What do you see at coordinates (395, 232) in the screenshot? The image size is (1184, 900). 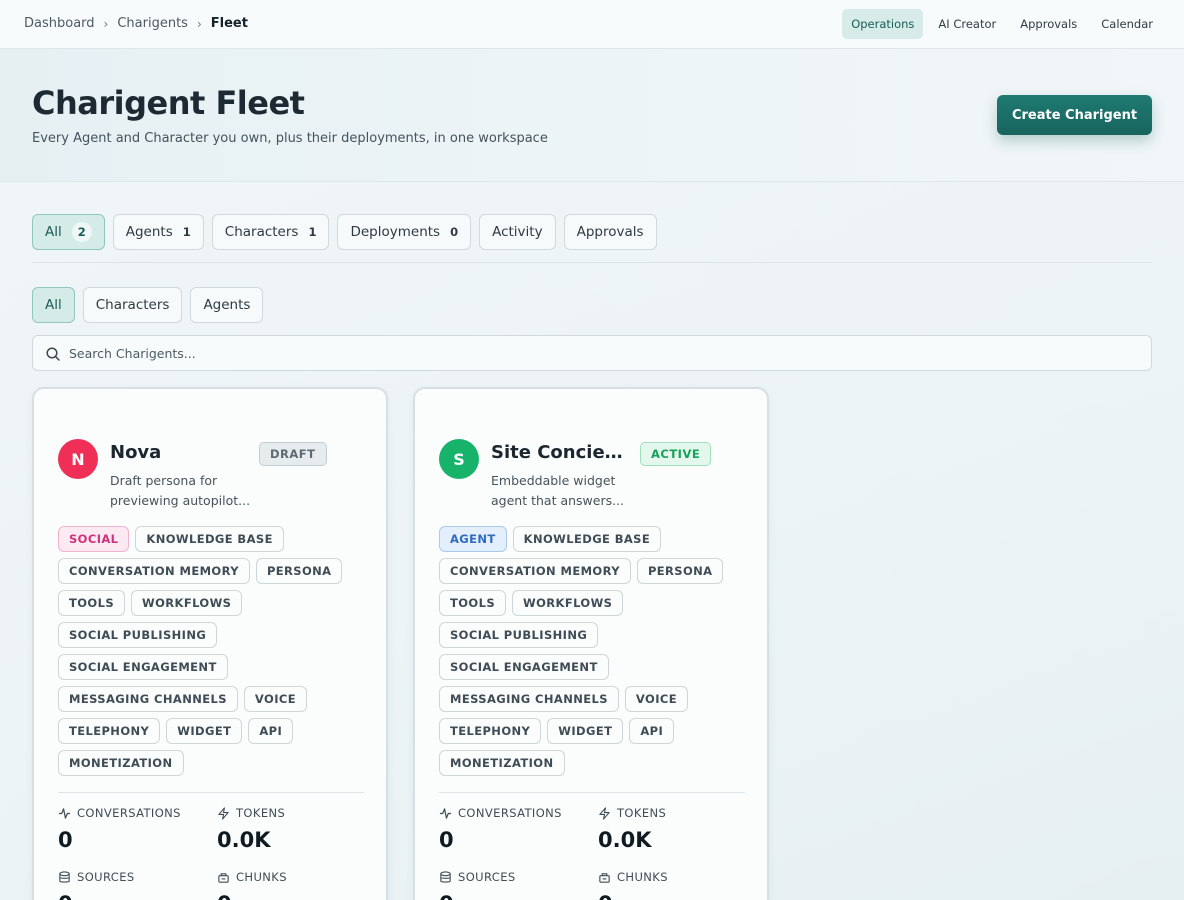 I see `tab-label: Deployments` at bounding box center [395, 232].